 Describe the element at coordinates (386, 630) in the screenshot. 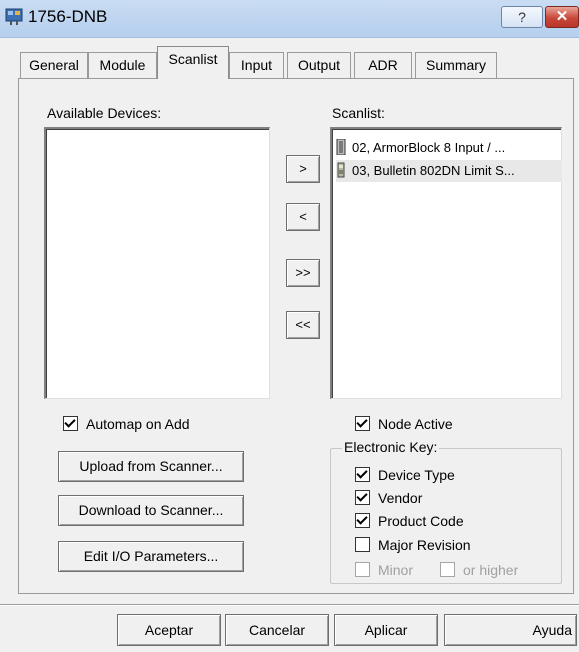

I see `apply-button: Aplicar` at that location.